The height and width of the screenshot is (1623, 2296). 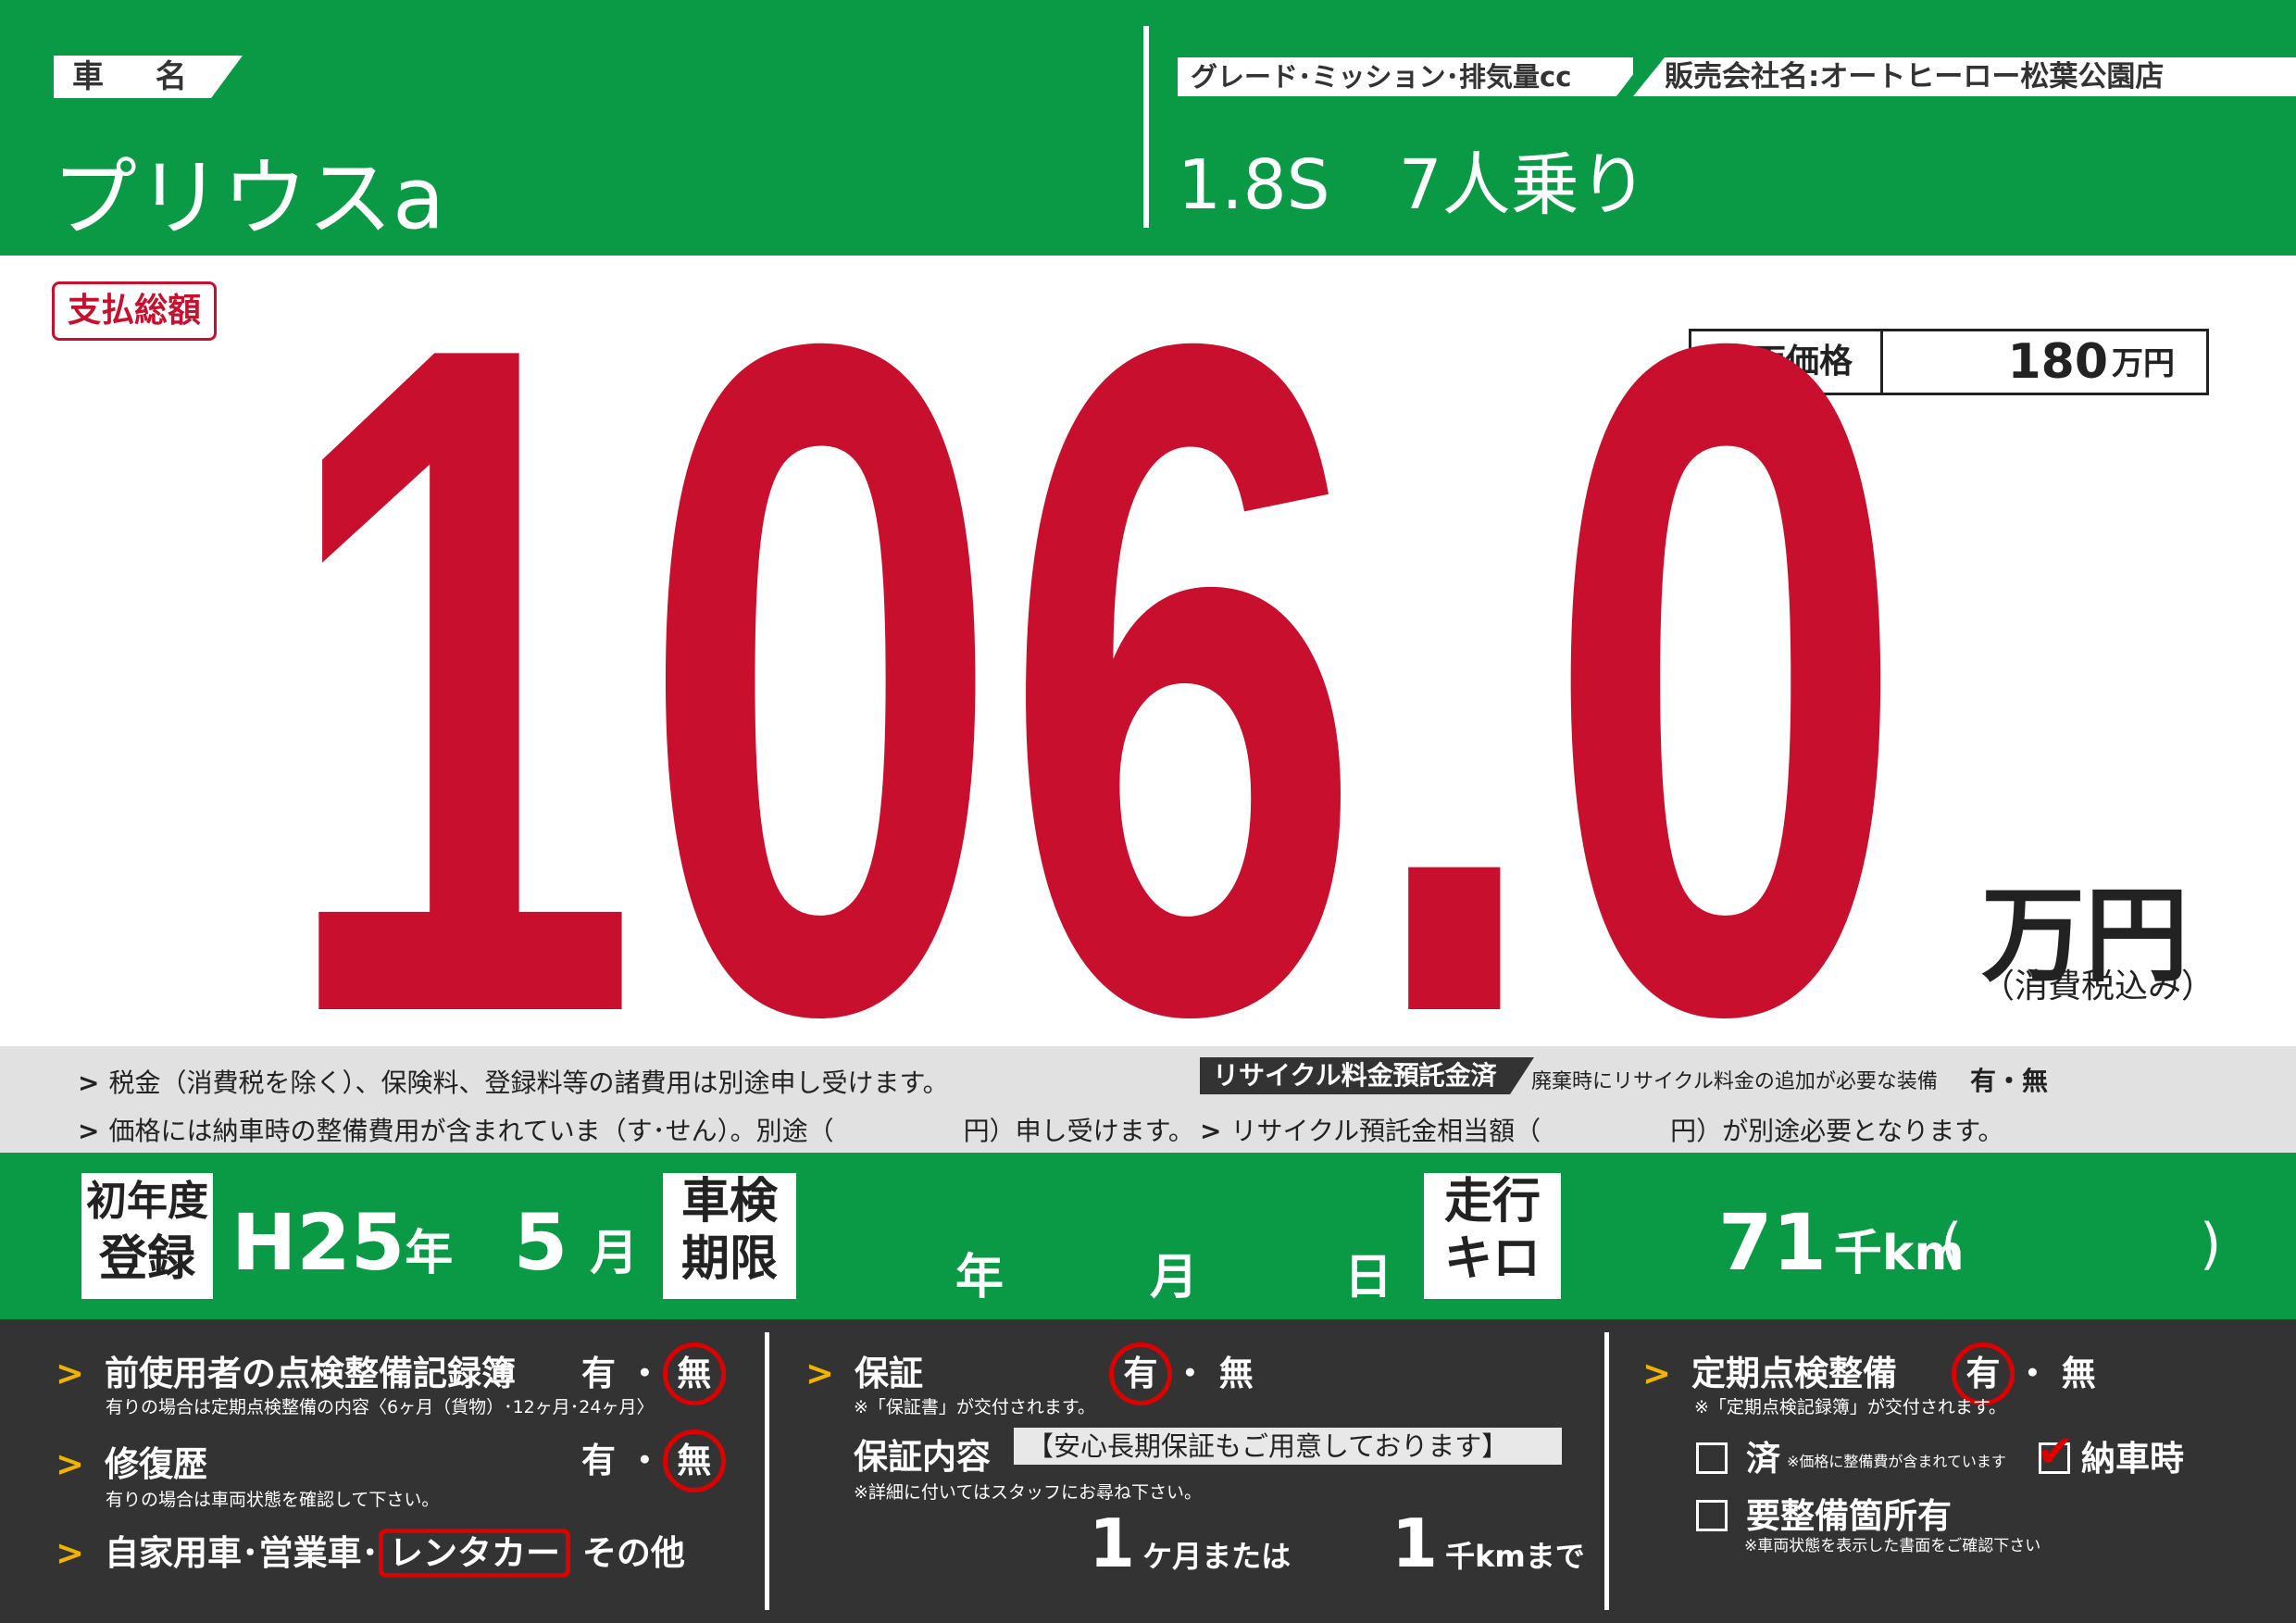 What do you see at coordinates (1964, 76) in the screenshot?
I see `dealer-label: 販売会社名:オートヒーロー松葉公園店` at bounding box center [1964, 76].